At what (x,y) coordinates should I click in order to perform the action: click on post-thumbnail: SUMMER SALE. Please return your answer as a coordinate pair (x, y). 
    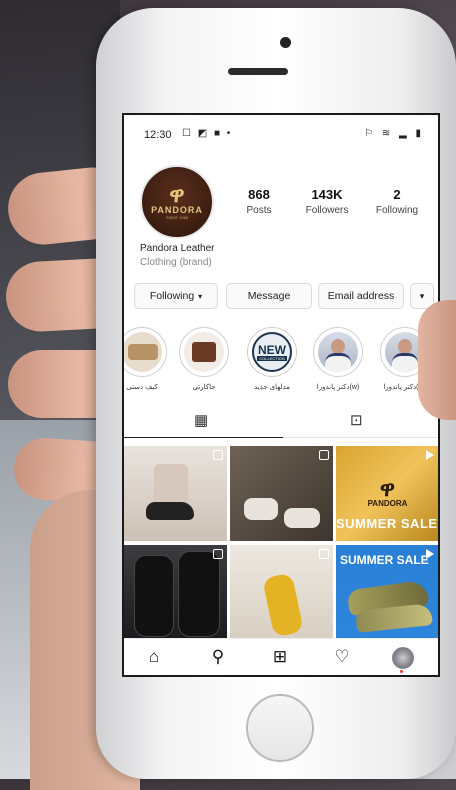
    Looking at the image, I should click on (387, 592).